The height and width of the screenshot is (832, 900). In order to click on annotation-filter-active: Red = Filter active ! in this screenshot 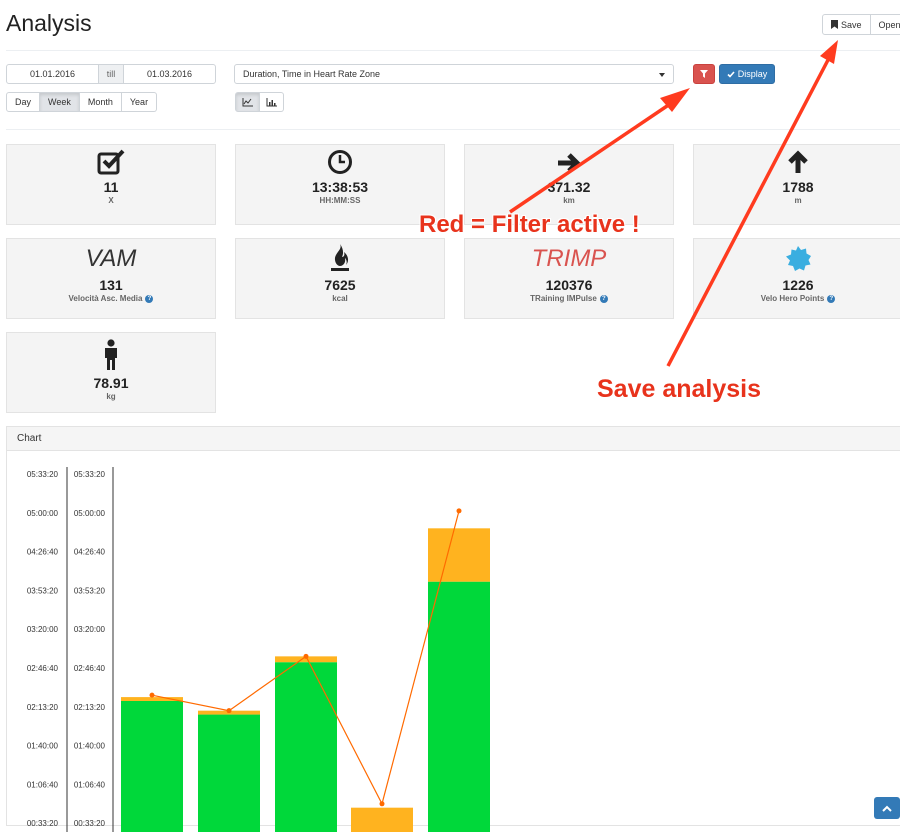, I will do `click(529, 224)`.